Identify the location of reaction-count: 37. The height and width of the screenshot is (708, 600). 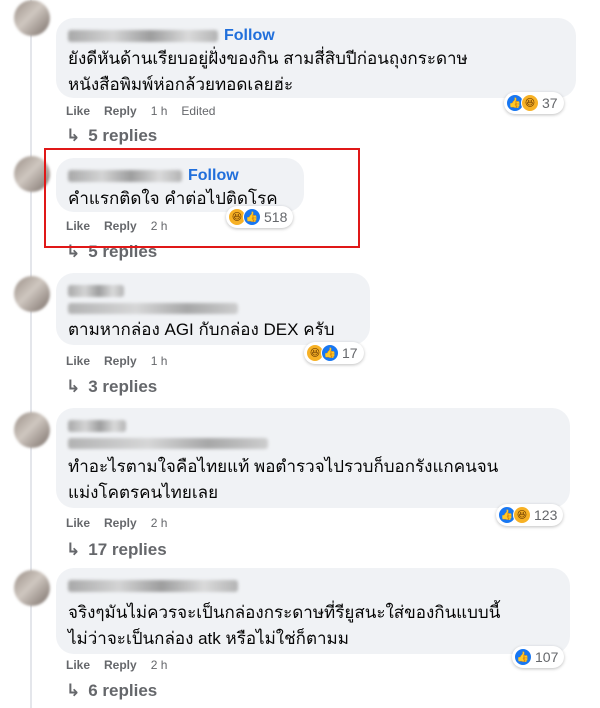
(550, 103).